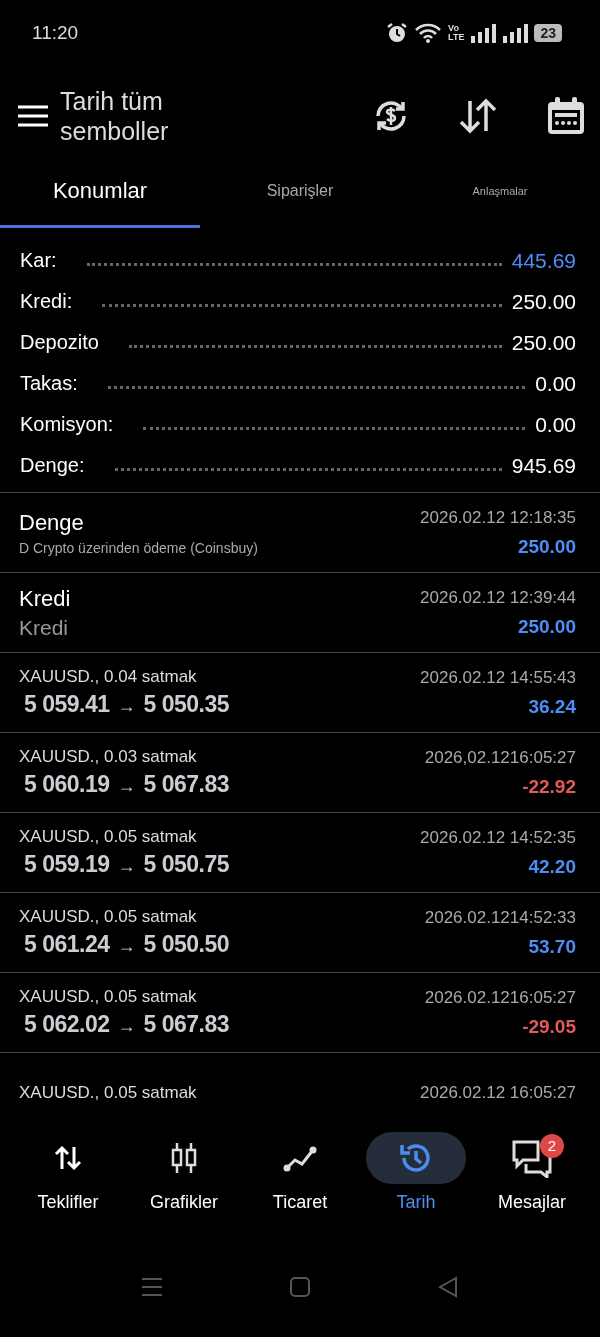 The height and width of the screenshot is (1337, 600). I want to click on open-price: 5 061.24, so click(67, 944).